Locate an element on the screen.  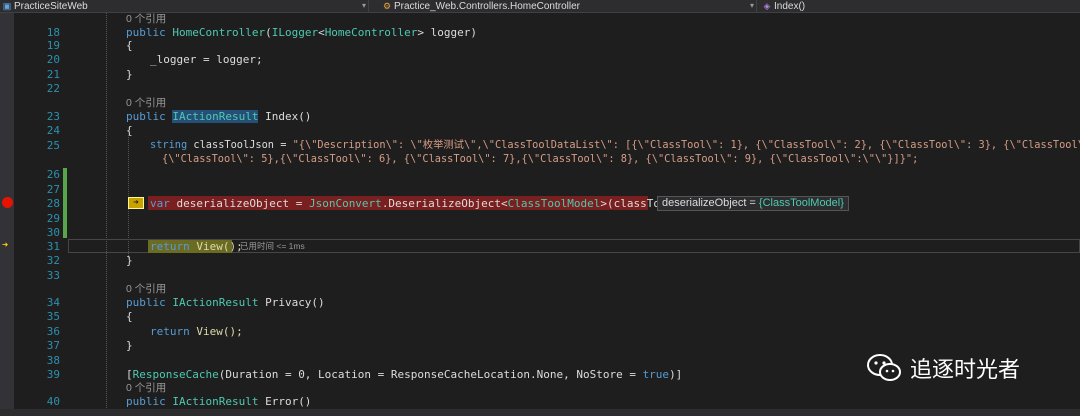
line-number: 28 is located at coordinates (53, 203).